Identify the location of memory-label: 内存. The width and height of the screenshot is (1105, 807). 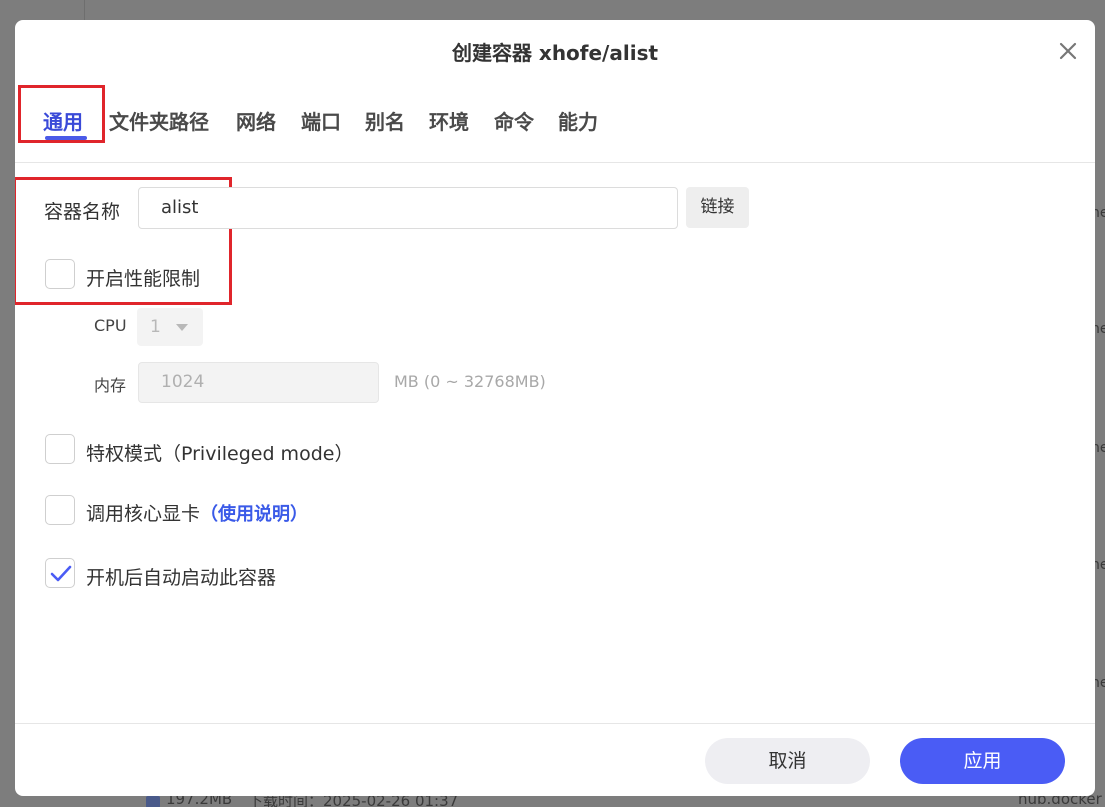
(110, 385).